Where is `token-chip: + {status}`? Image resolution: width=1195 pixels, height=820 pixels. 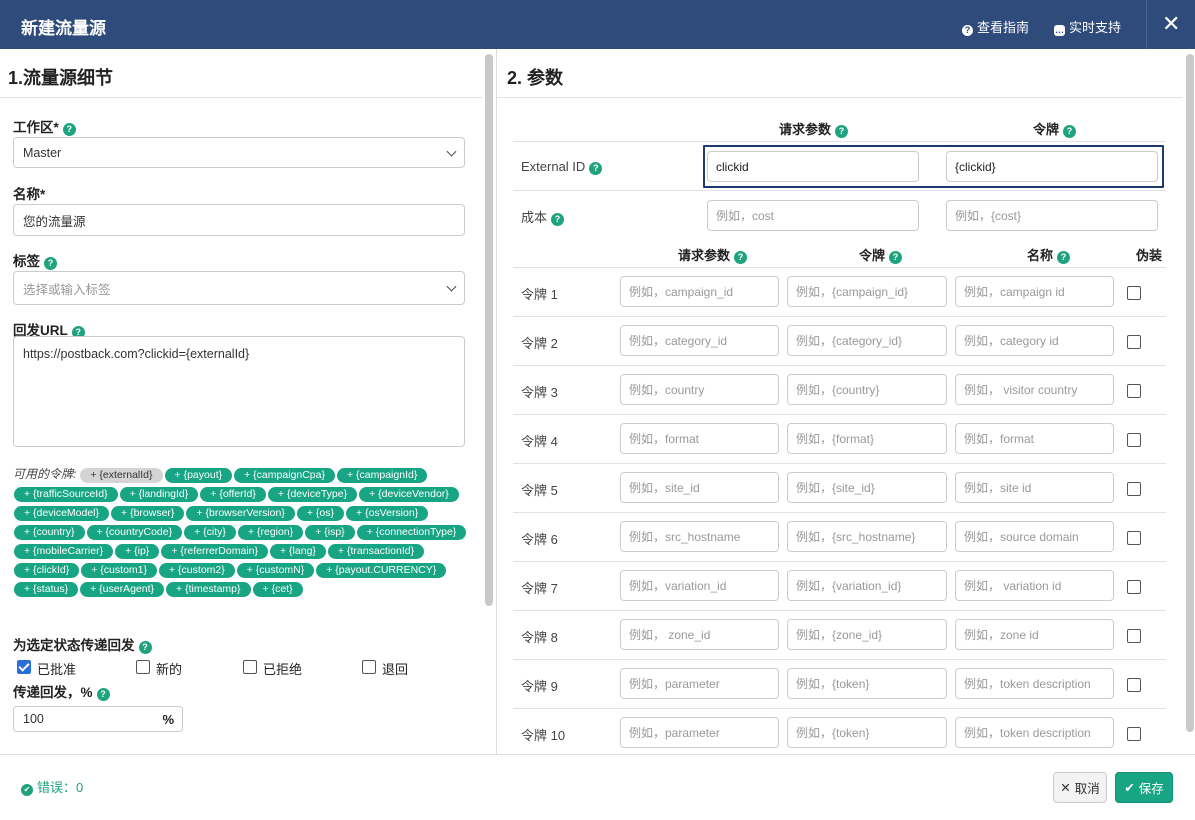 token-chip: + {status} is located at coordinates (46, 589).